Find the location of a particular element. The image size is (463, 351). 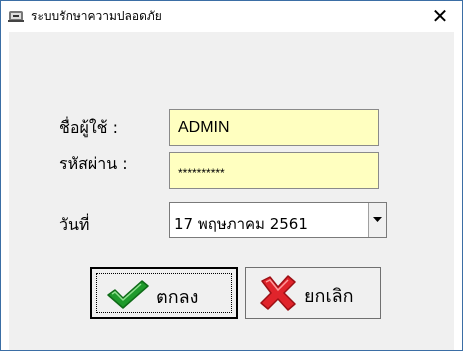

password-label: รหัสผ่าน : is located at coordinates (93, 163).